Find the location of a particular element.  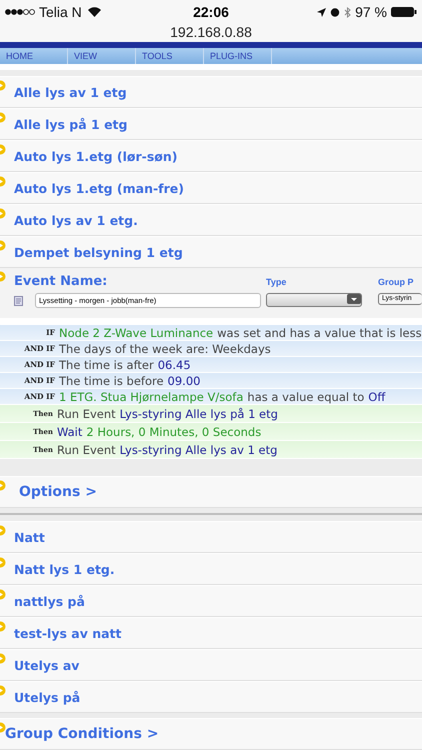

battery-percent: 97 % is located at coordinates (371, 12).